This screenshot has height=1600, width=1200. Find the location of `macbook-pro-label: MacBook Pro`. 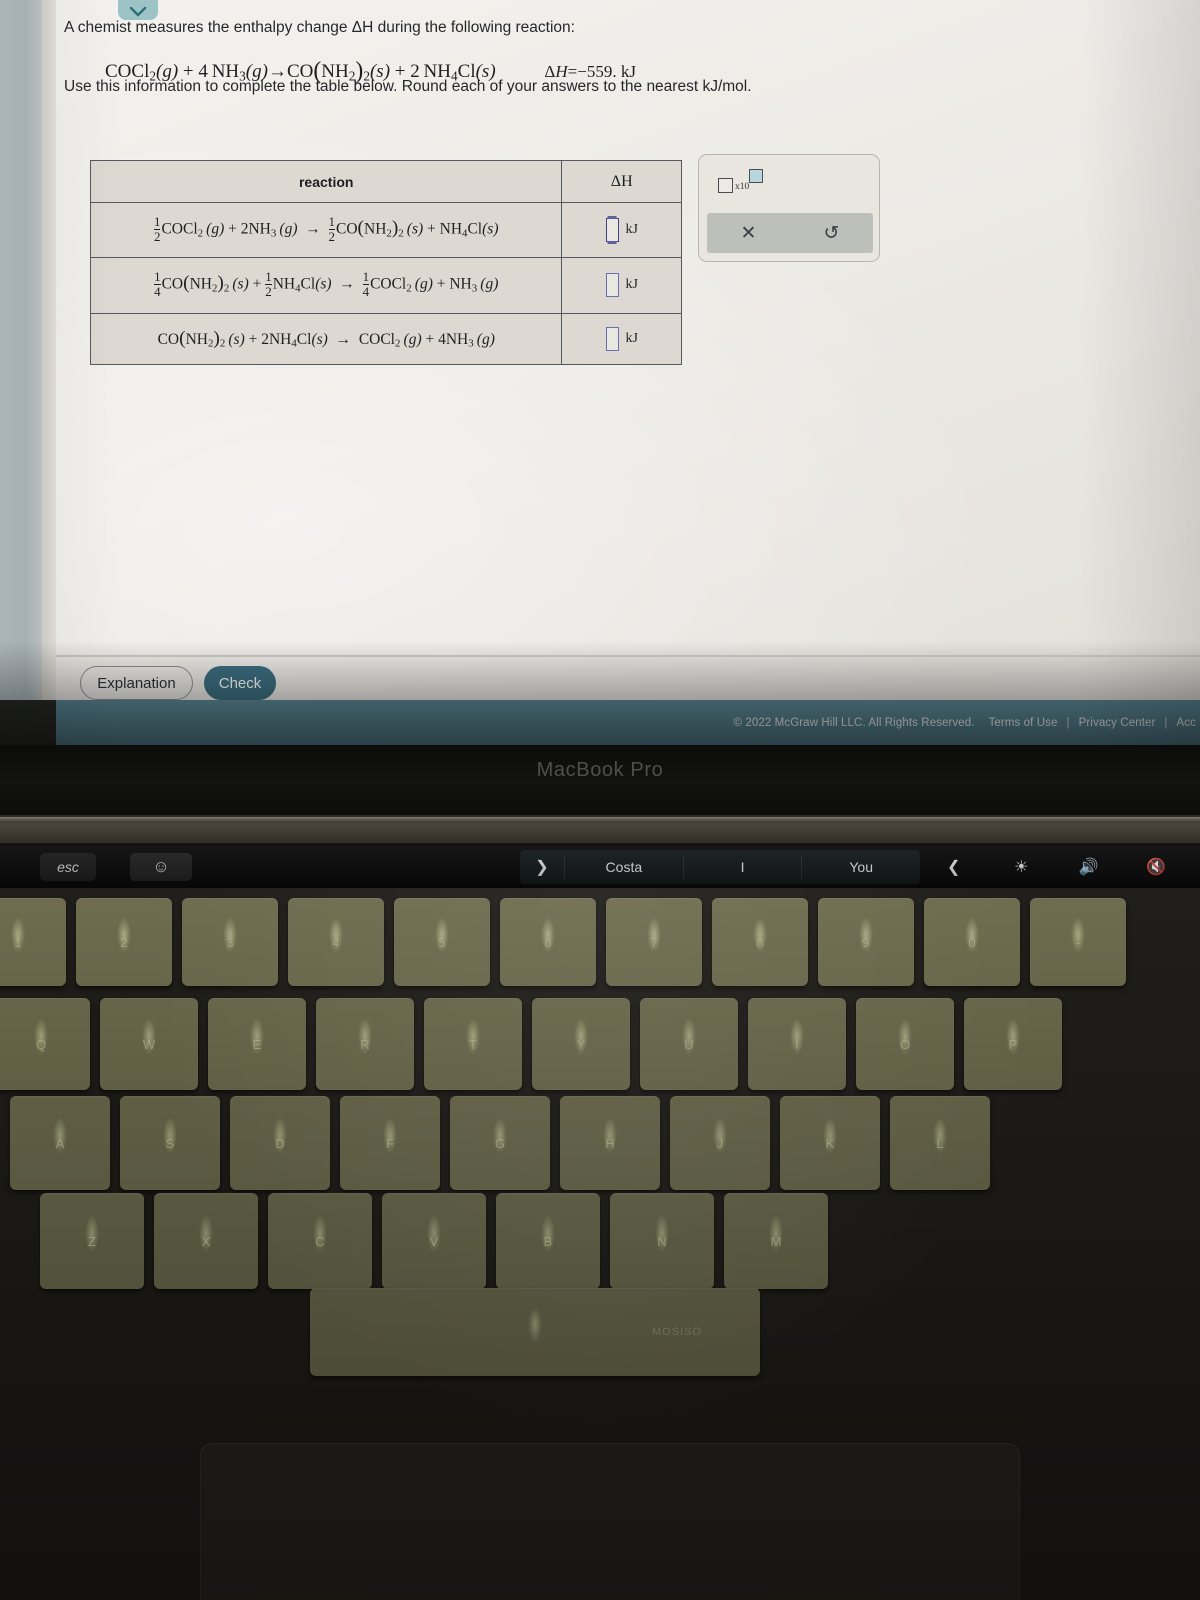

macbook-pro-label: MacBook Pro is located at coordinates (600, 770).